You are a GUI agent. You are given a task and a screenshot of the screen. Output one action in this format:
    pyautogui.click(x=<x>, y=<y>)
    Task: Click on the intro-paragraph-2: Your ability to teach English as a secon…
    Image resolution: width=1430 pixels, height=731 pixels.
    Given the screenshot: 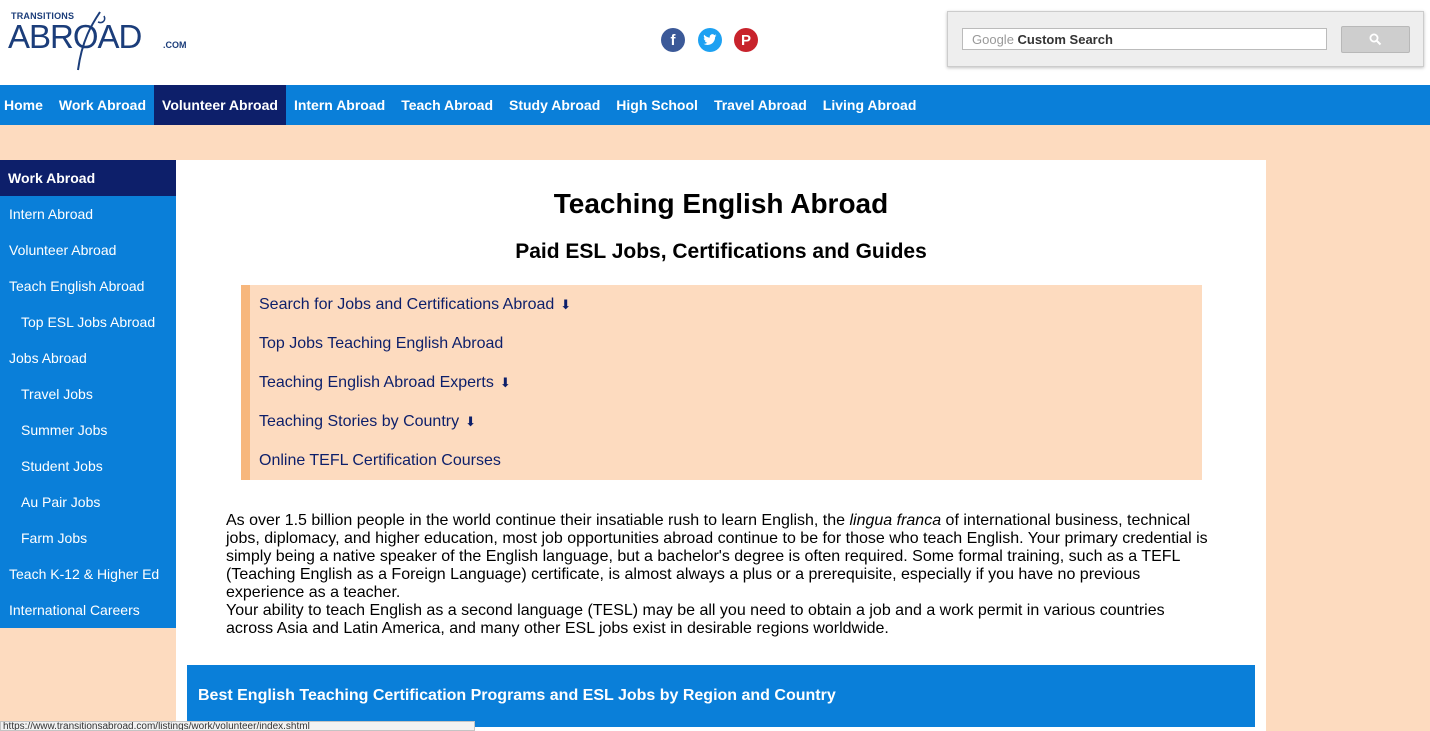 What is the action you would take?
    pyautogui.click(x=695, y=619)
    